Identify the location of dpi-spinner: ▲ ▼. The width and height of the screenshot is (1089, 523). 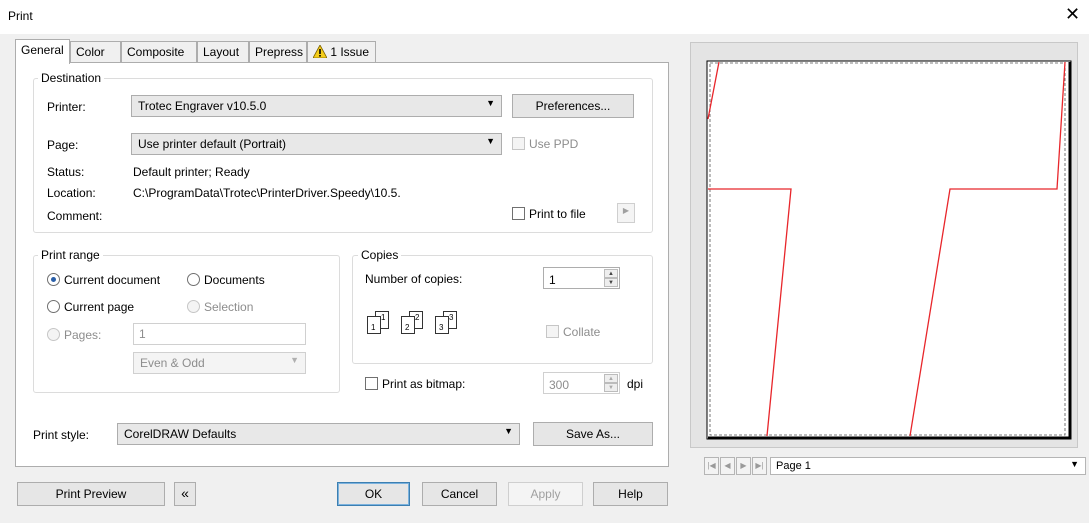
(611, 383).